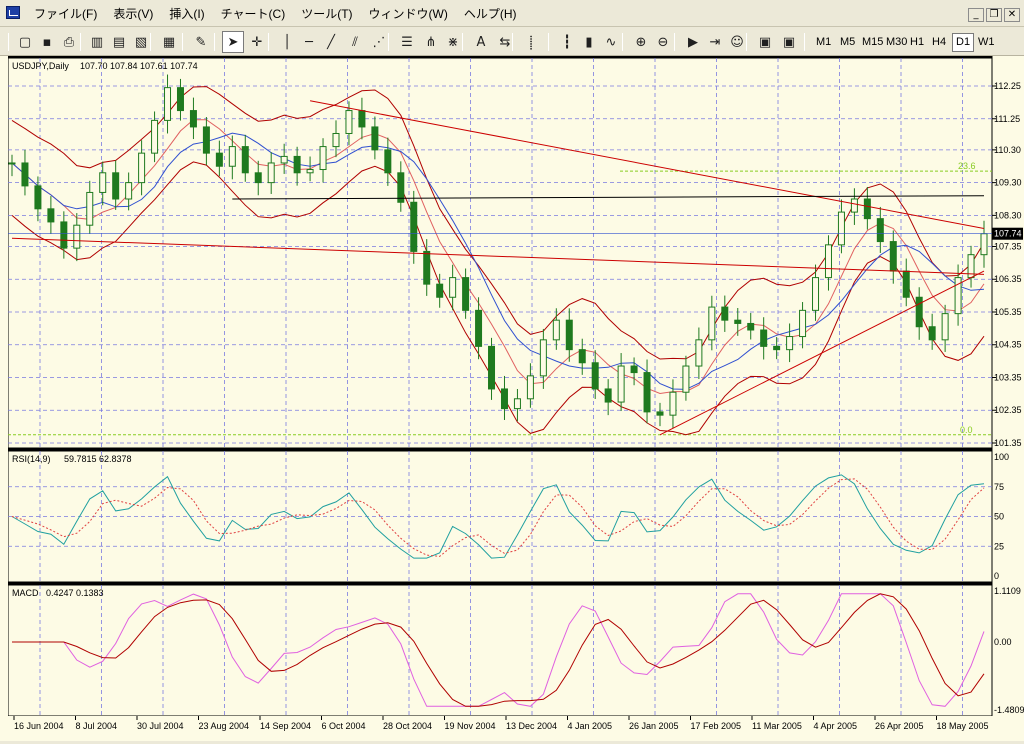 Image resolution: width=1024 pixels, height=744 pixels. I want to click on time-tick-label: 6 Oct 2004, so click(344, 726).